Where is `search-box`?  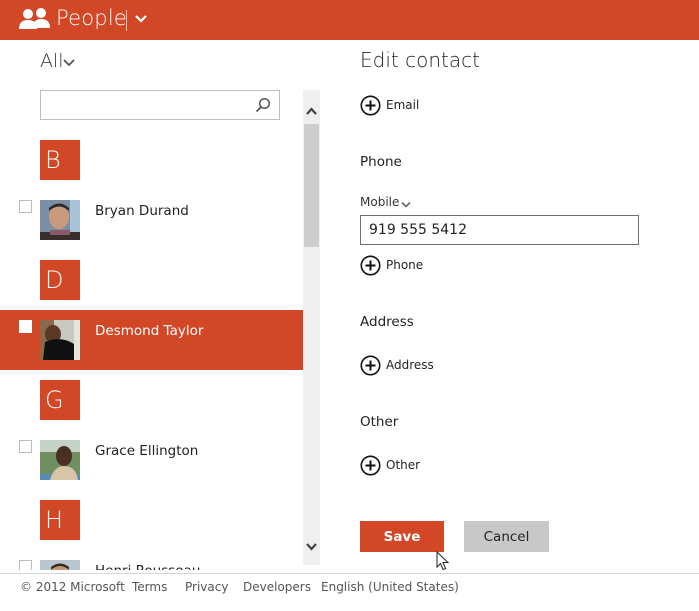
search-box is located at coordinates (160, 105).